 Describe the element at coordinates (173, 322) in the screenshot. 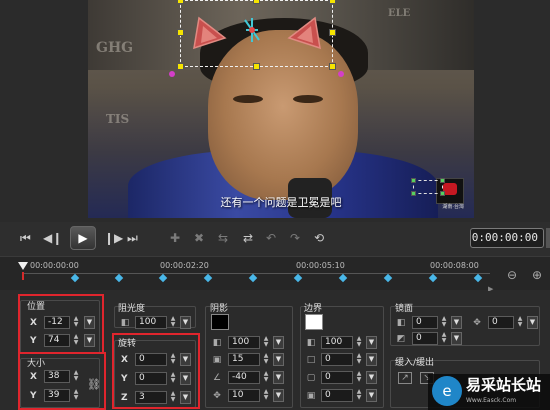

I see `opacity-spinner: ▲ ▼` at that location.